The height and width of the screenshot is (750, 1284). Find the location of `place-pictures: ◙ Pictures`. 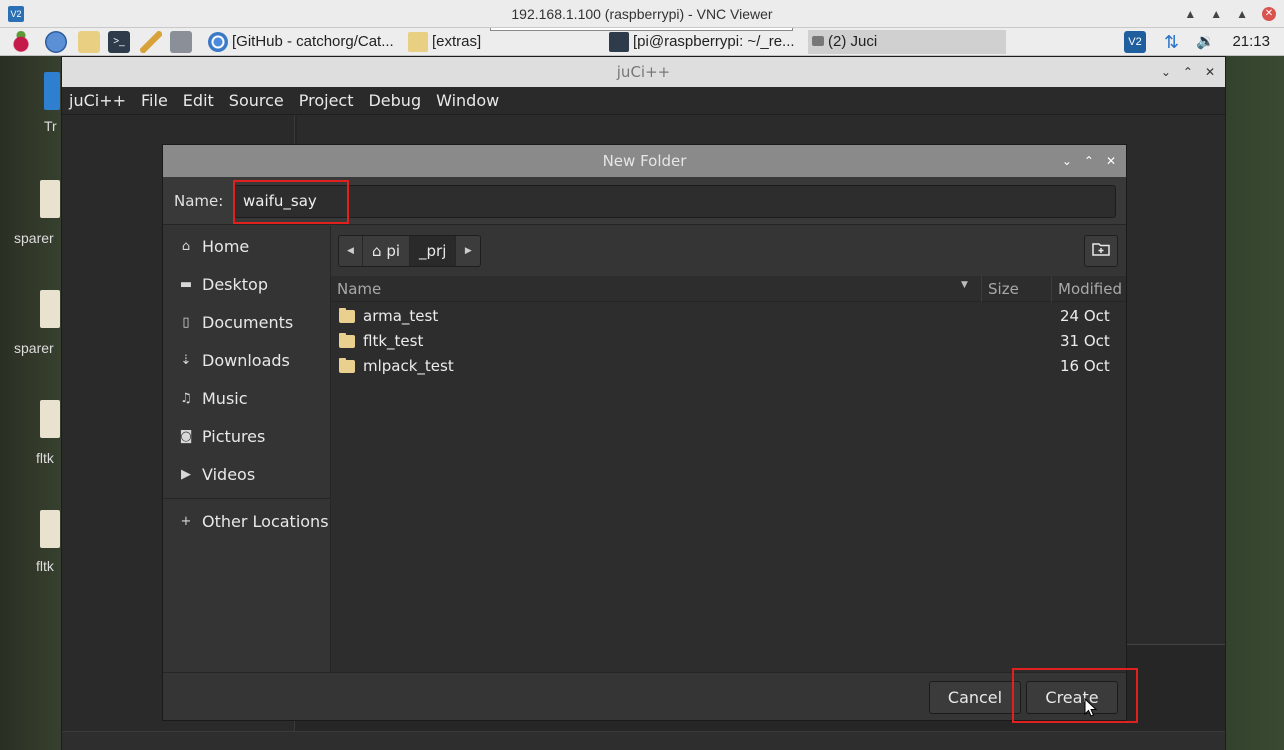

place-pictures: ◙ Pictures is located at coordinates (247, 437).